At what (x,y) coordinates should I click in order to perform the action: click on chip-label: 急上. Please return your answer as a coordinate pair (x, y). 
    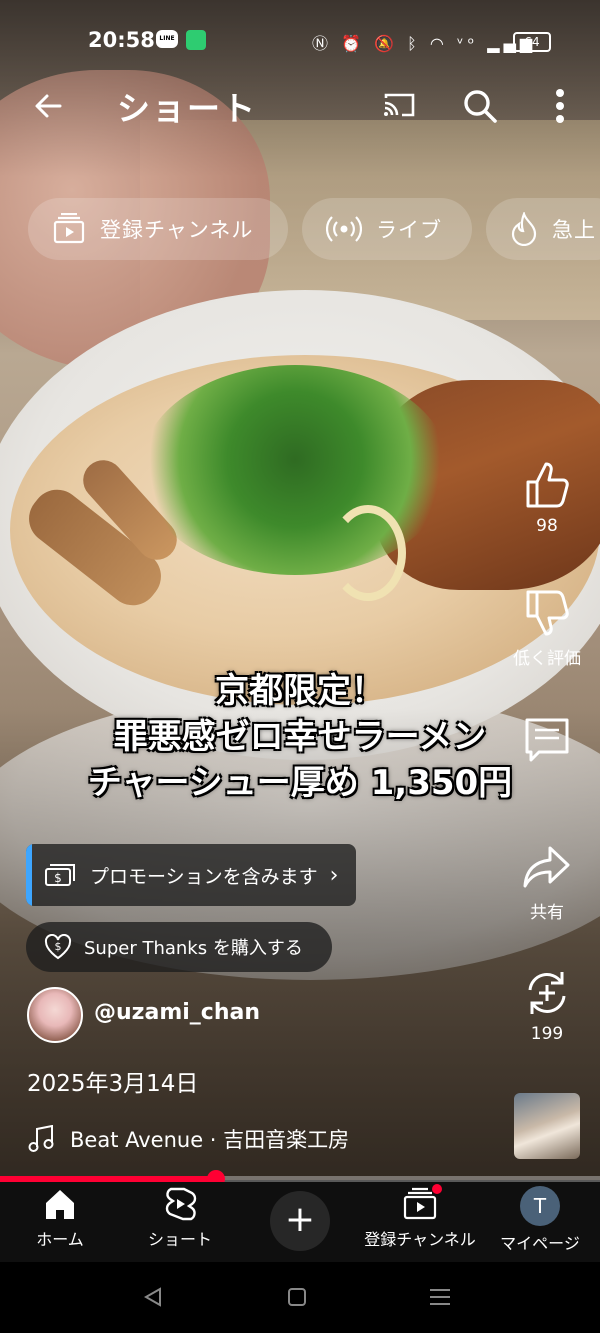
    Looking at the image, I should click on (574, 230).